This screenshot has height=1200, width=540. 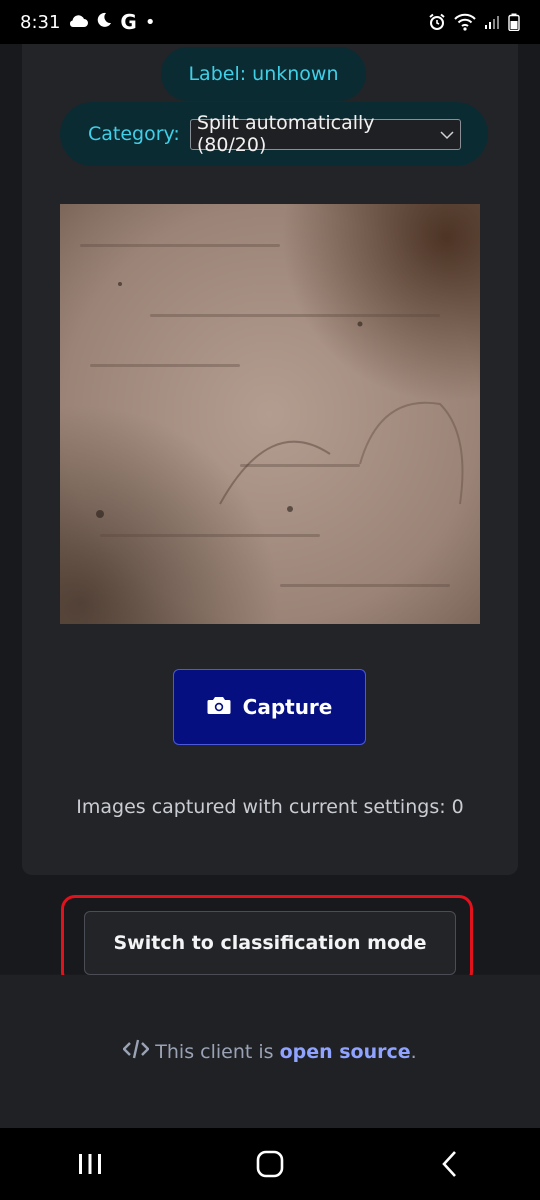 I want to click on status-right, so click(x=474, y=22).